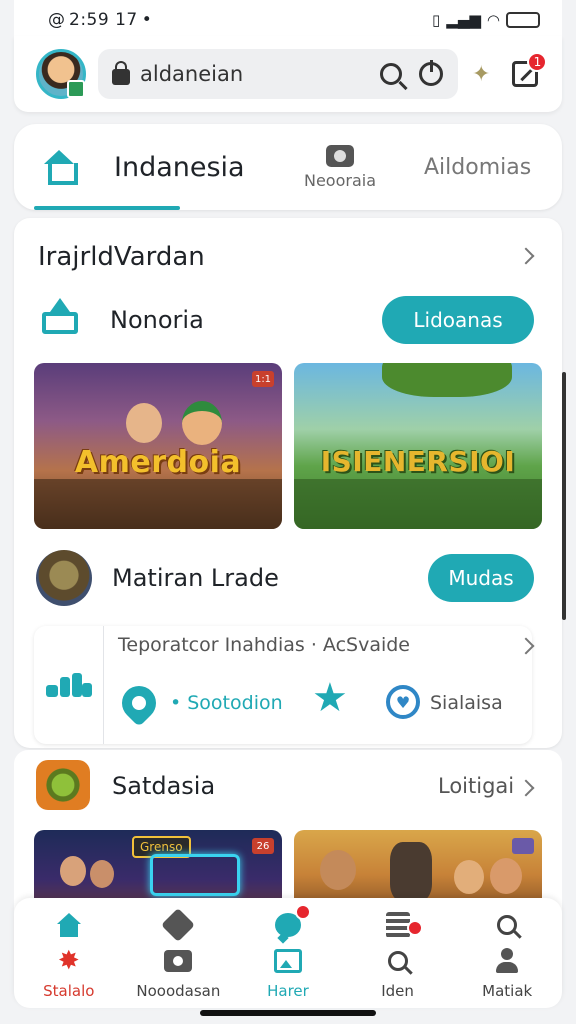  I want to click on thumbnail-badge: 1:1, so click(263, 379).